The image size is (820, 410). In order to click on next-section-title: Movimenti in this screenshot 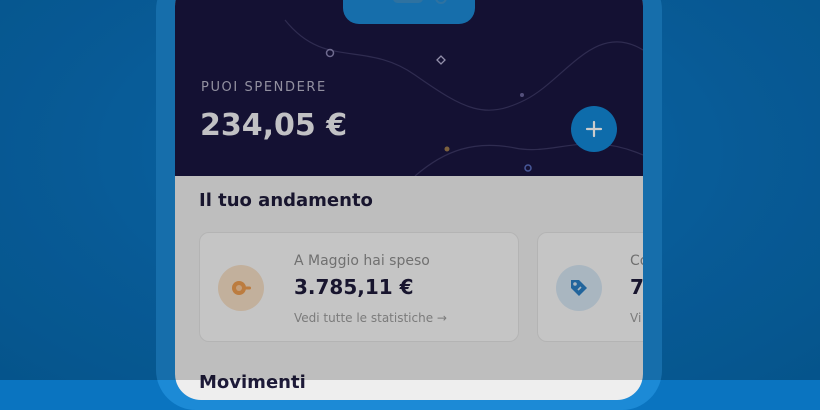, I will do `click(252, 382)`.